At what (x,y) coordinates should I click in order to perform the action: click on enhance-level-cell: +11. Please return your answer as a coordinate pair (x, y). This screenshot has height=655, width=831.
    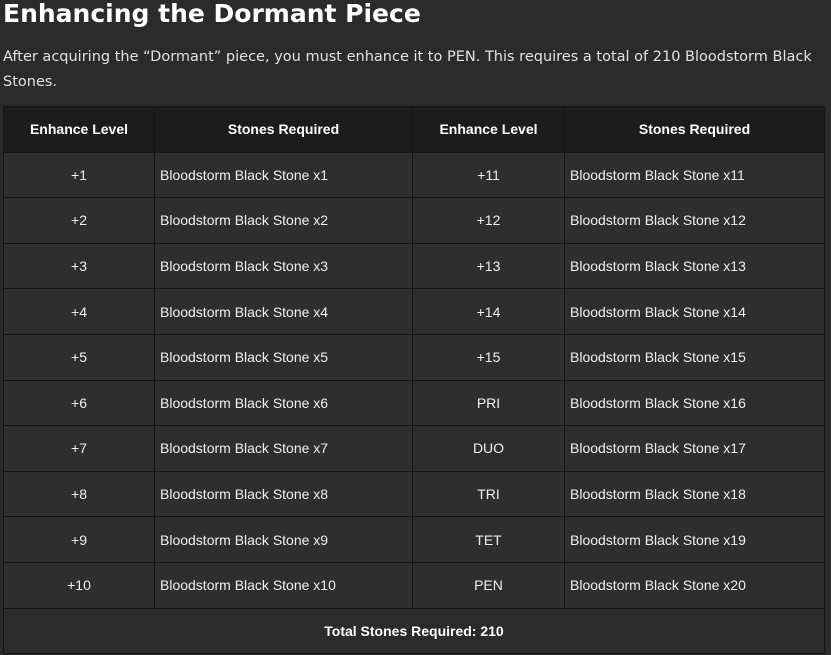
    Looking at the image, I should click on (488, 175).